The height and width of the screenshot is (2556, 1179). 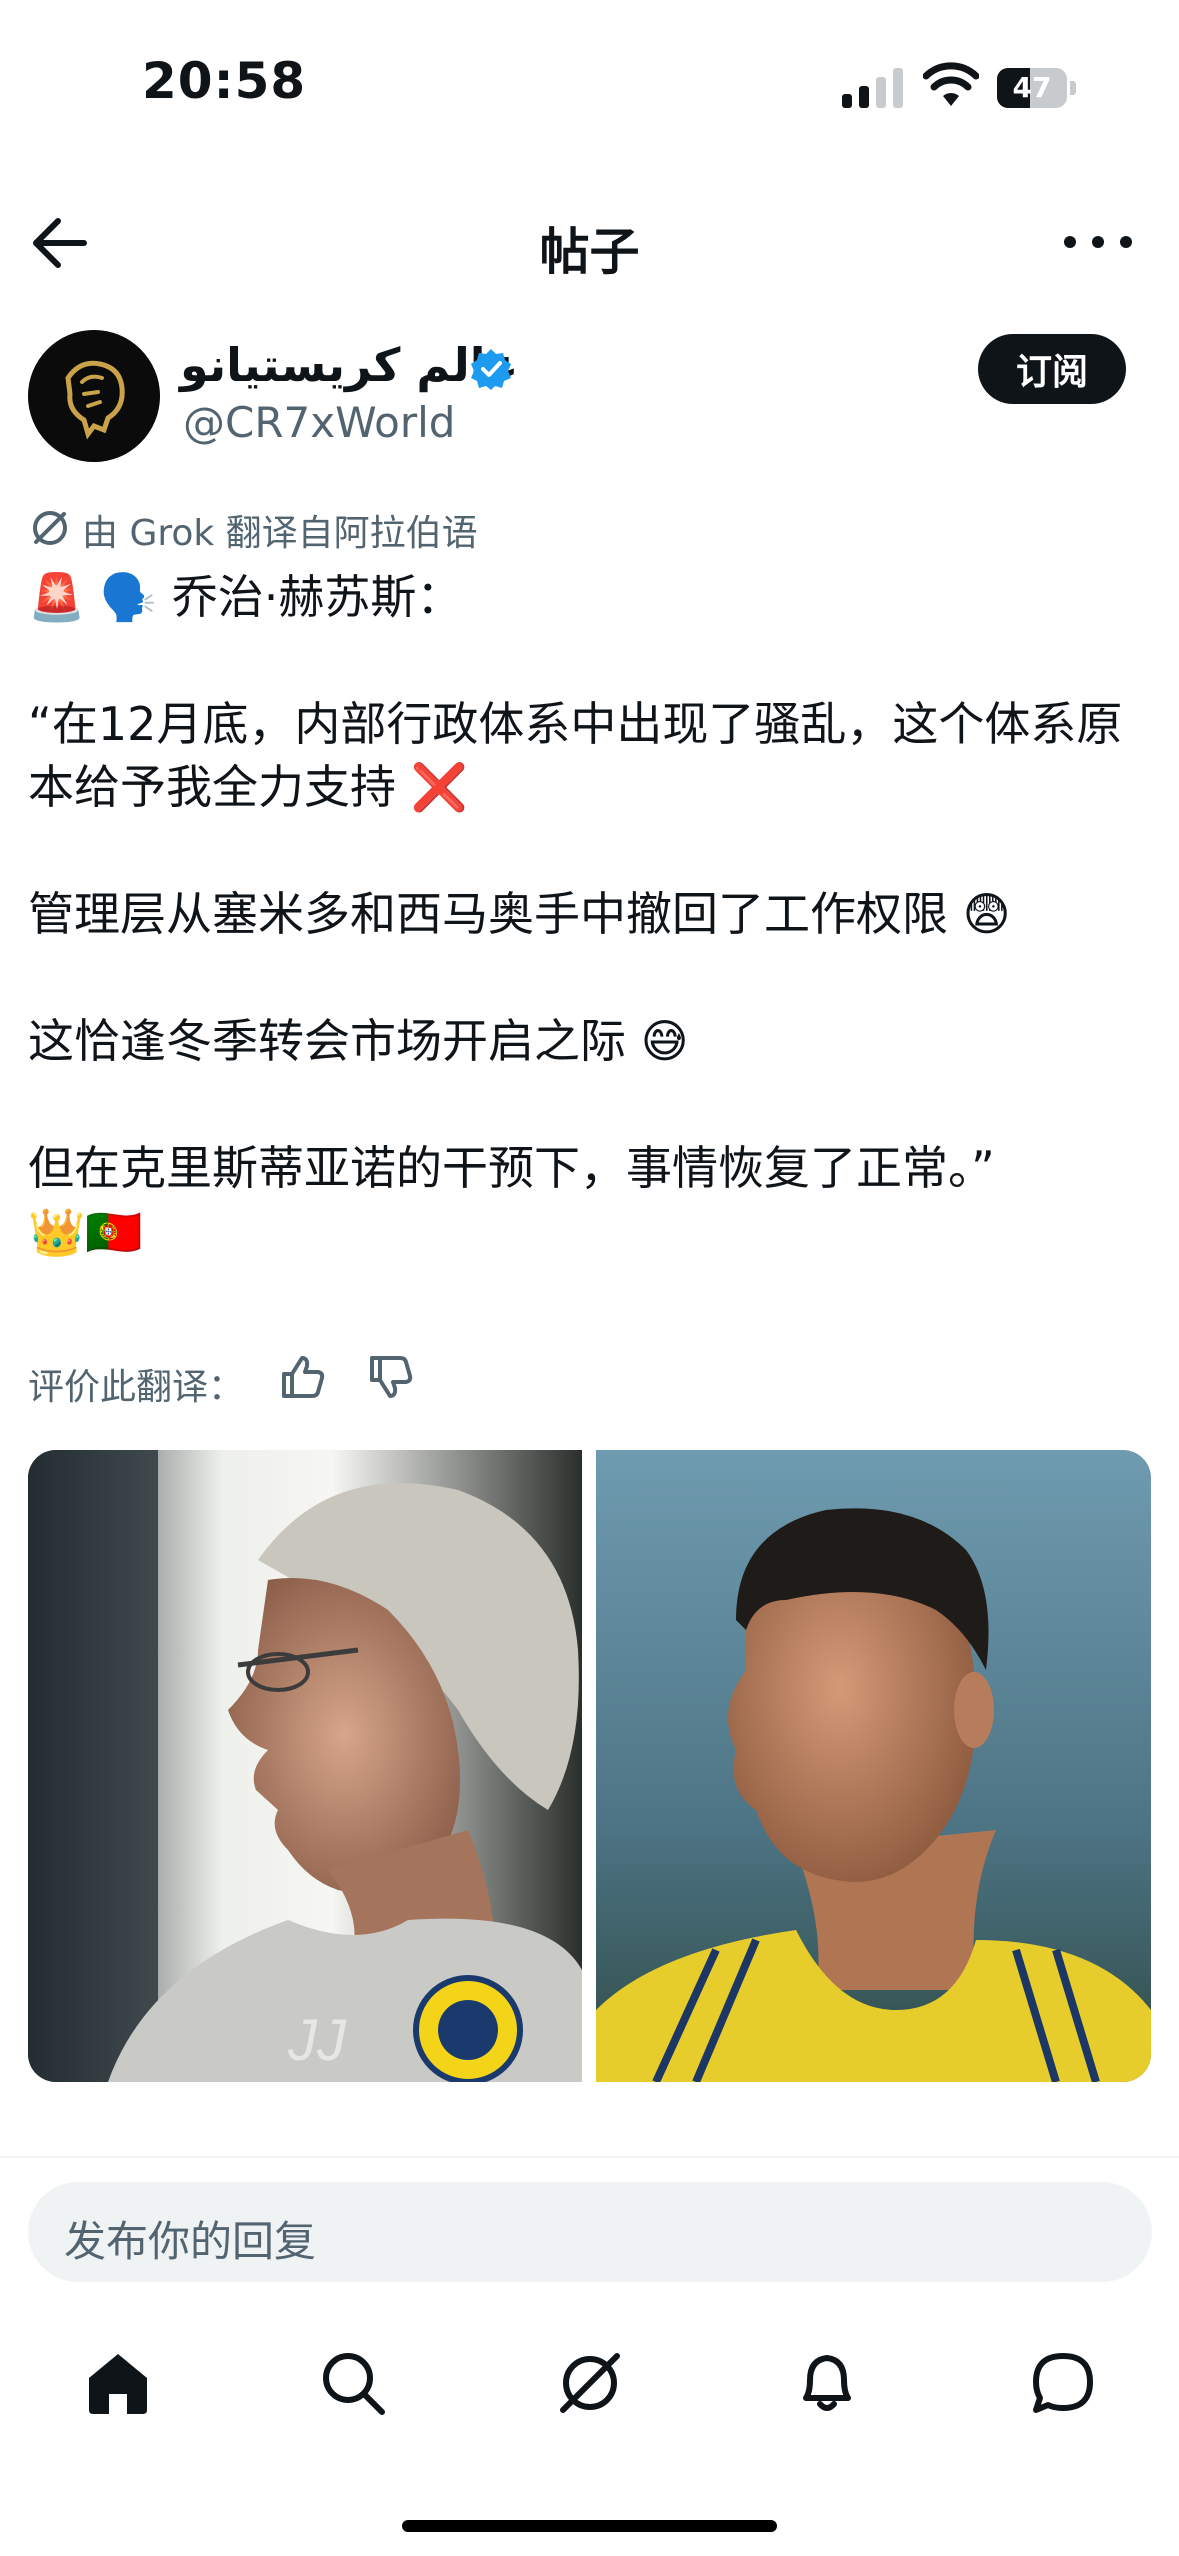 What do you see at coordinates (1052, 369) in the screenshot?
I see `subscribe-button: 订阅` at bounding box center [1052, 369].